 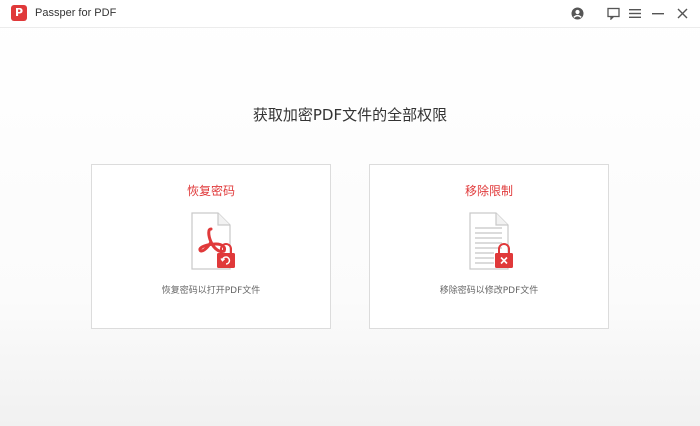 I want to click on pdf-unlock-icon, so click(x=213, y=241).